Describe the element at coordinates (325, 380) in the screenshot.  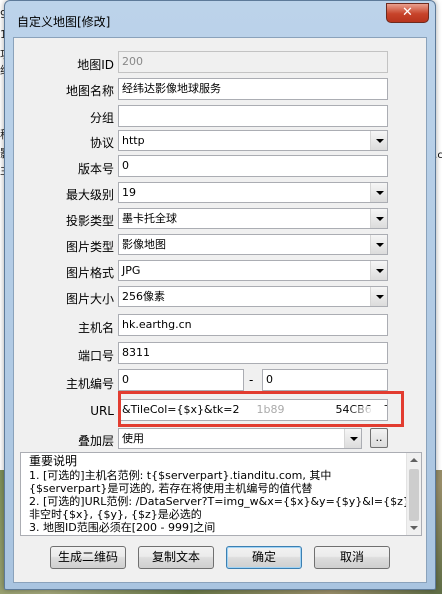
I see `host-number-to-field: 0` at that location.